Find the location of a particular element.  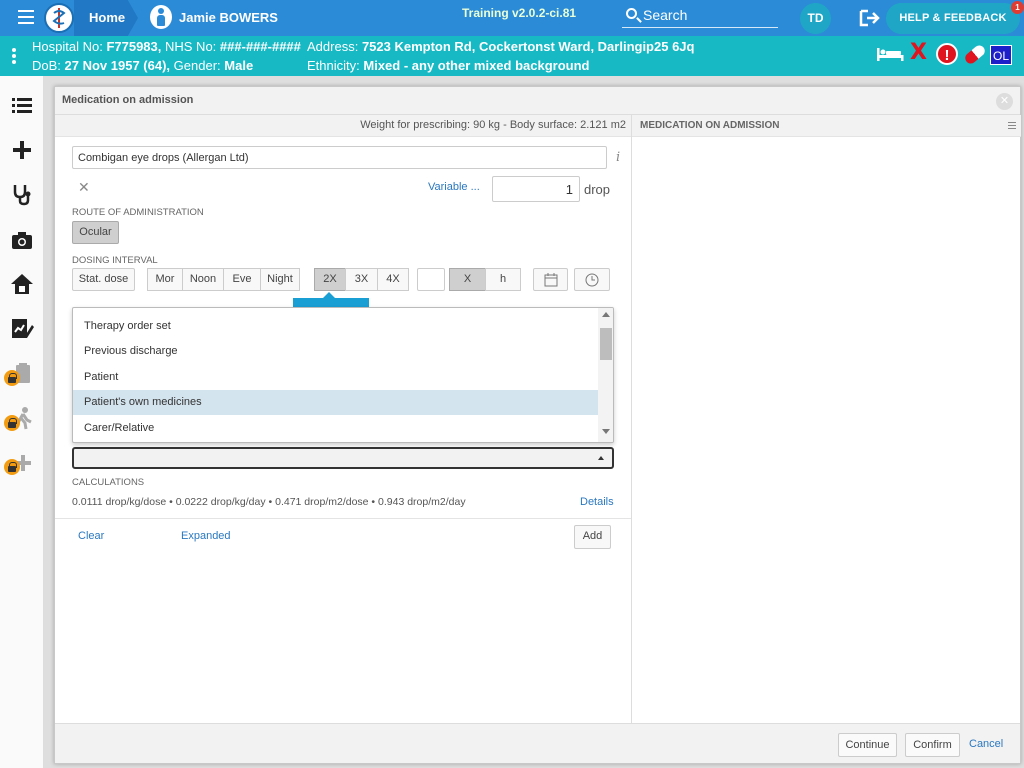

hospital-no: F775983, is located at coordinates (134, 46).